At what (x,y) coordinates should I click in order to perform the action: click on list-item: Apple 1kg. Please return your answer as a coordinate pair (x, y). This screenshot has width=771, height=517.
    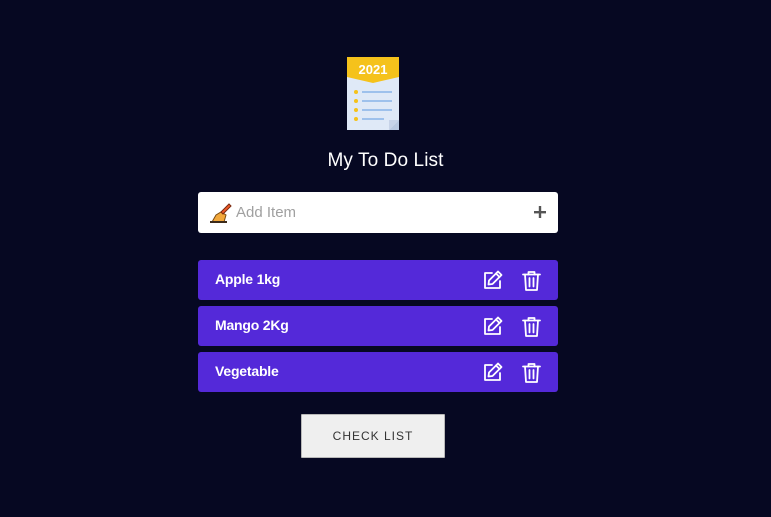
    Looking at the image, I should click on (378, 280).